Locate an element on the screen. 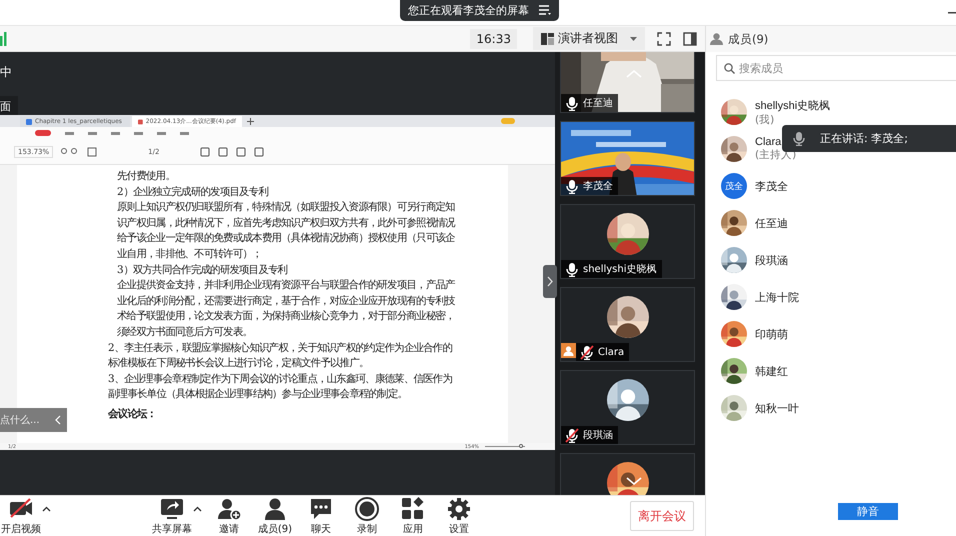  member-name: 任至迪 is located at coordinates (771, 223).